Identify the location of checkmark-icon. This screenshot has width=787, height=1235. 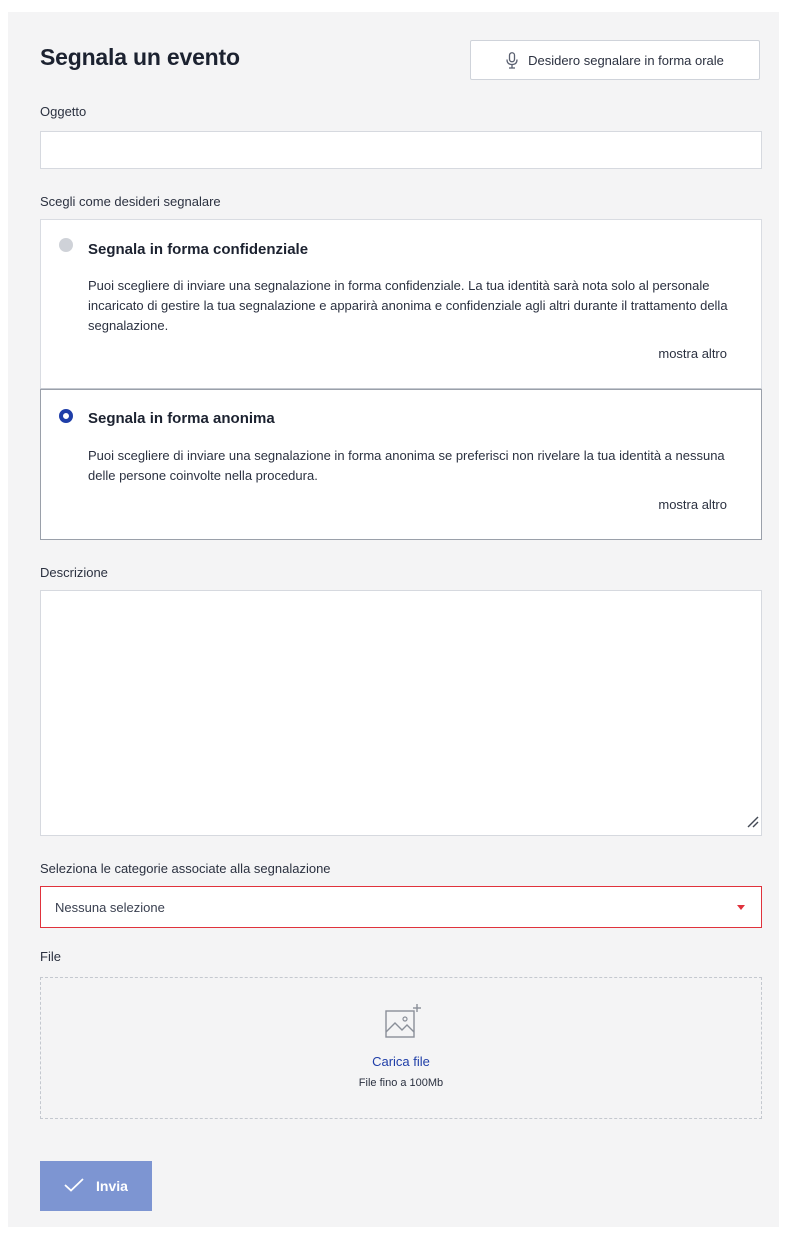
(74, 1186).